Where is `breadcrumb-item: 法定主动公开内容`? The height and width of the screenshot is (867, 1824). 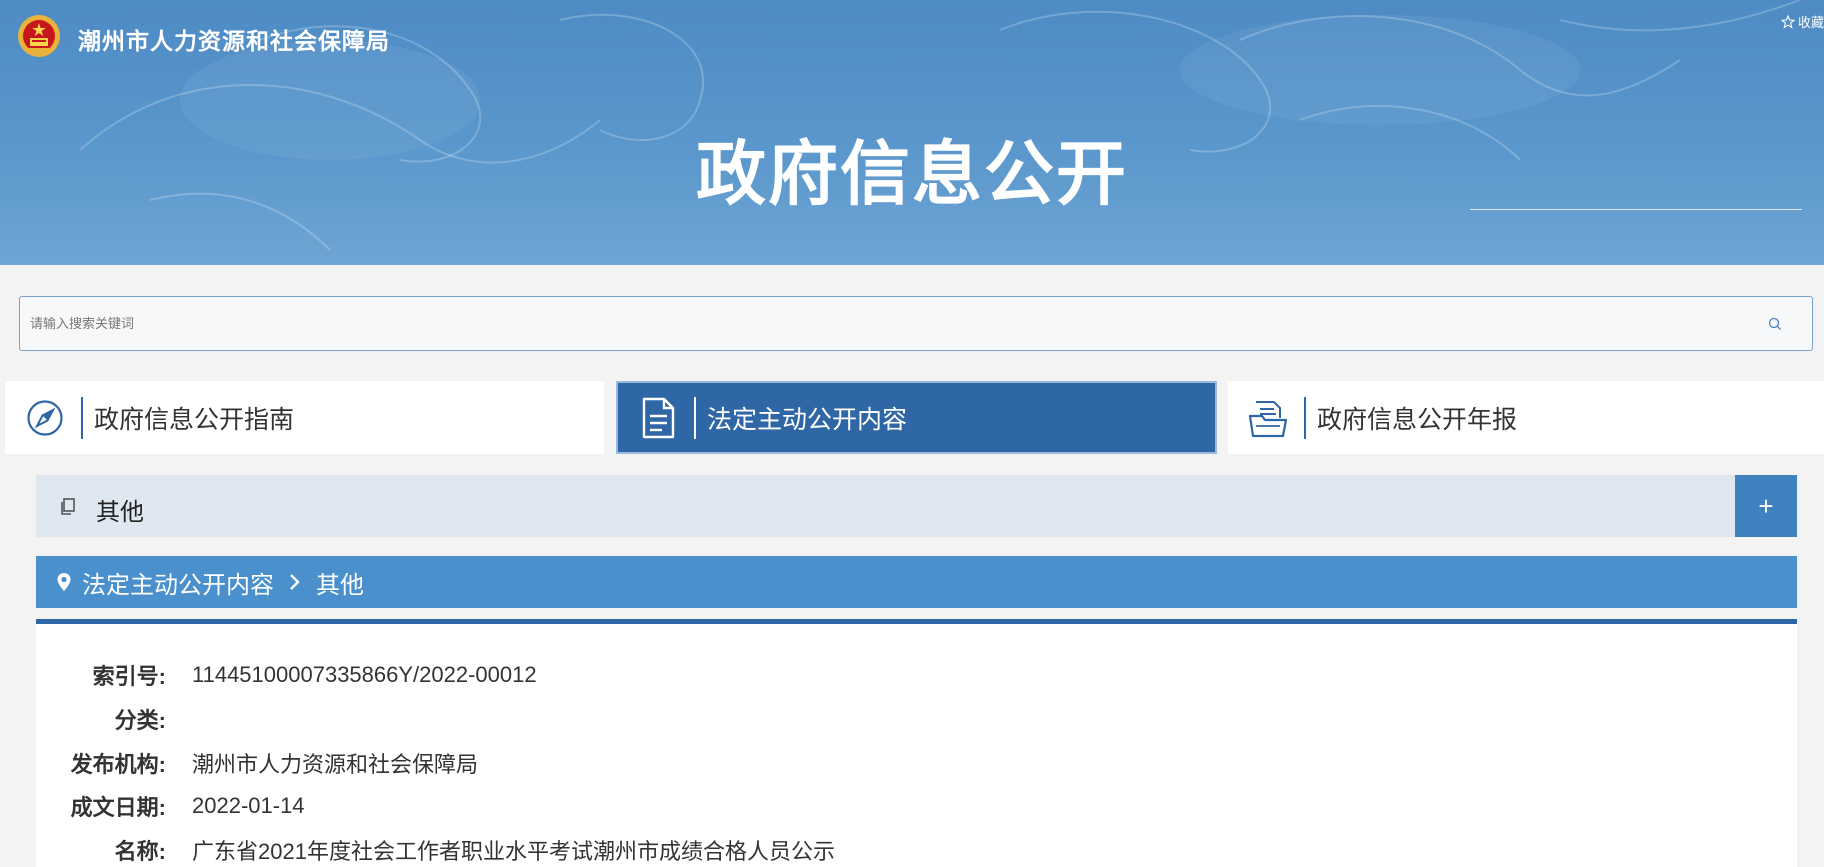 breadcrumb-item: 法定主动公开内容 is located at coordinates (178, 582).